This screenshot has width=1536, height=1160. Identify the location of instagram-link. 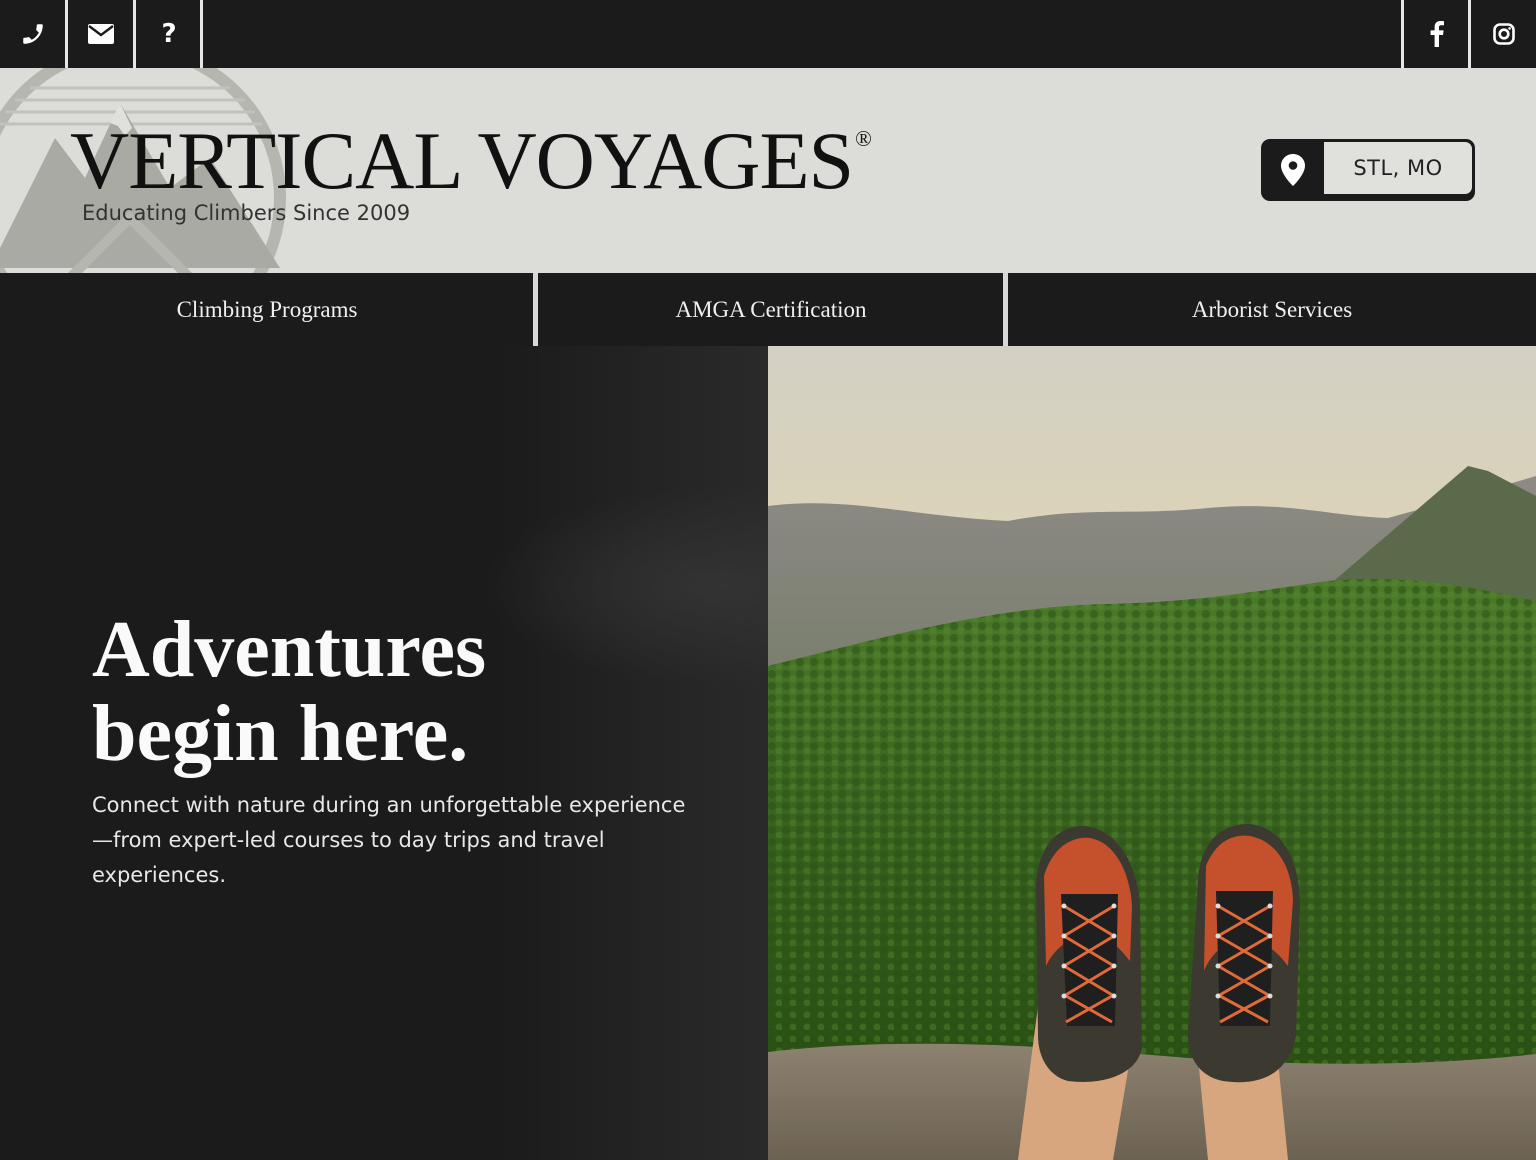
(1503, 34).